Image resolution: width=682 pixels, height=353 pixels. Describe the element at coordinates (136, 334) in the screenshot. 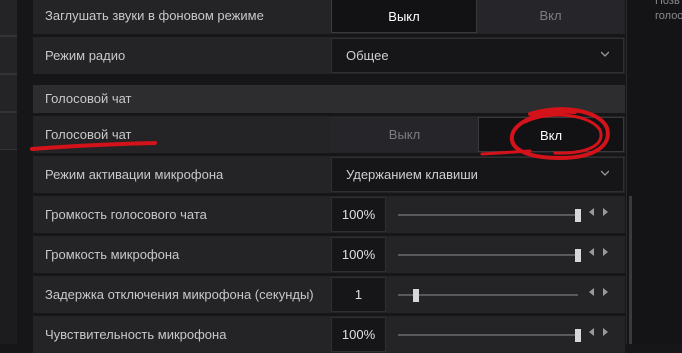

I see `setting-label: Чувствительность микрофона` at that location.